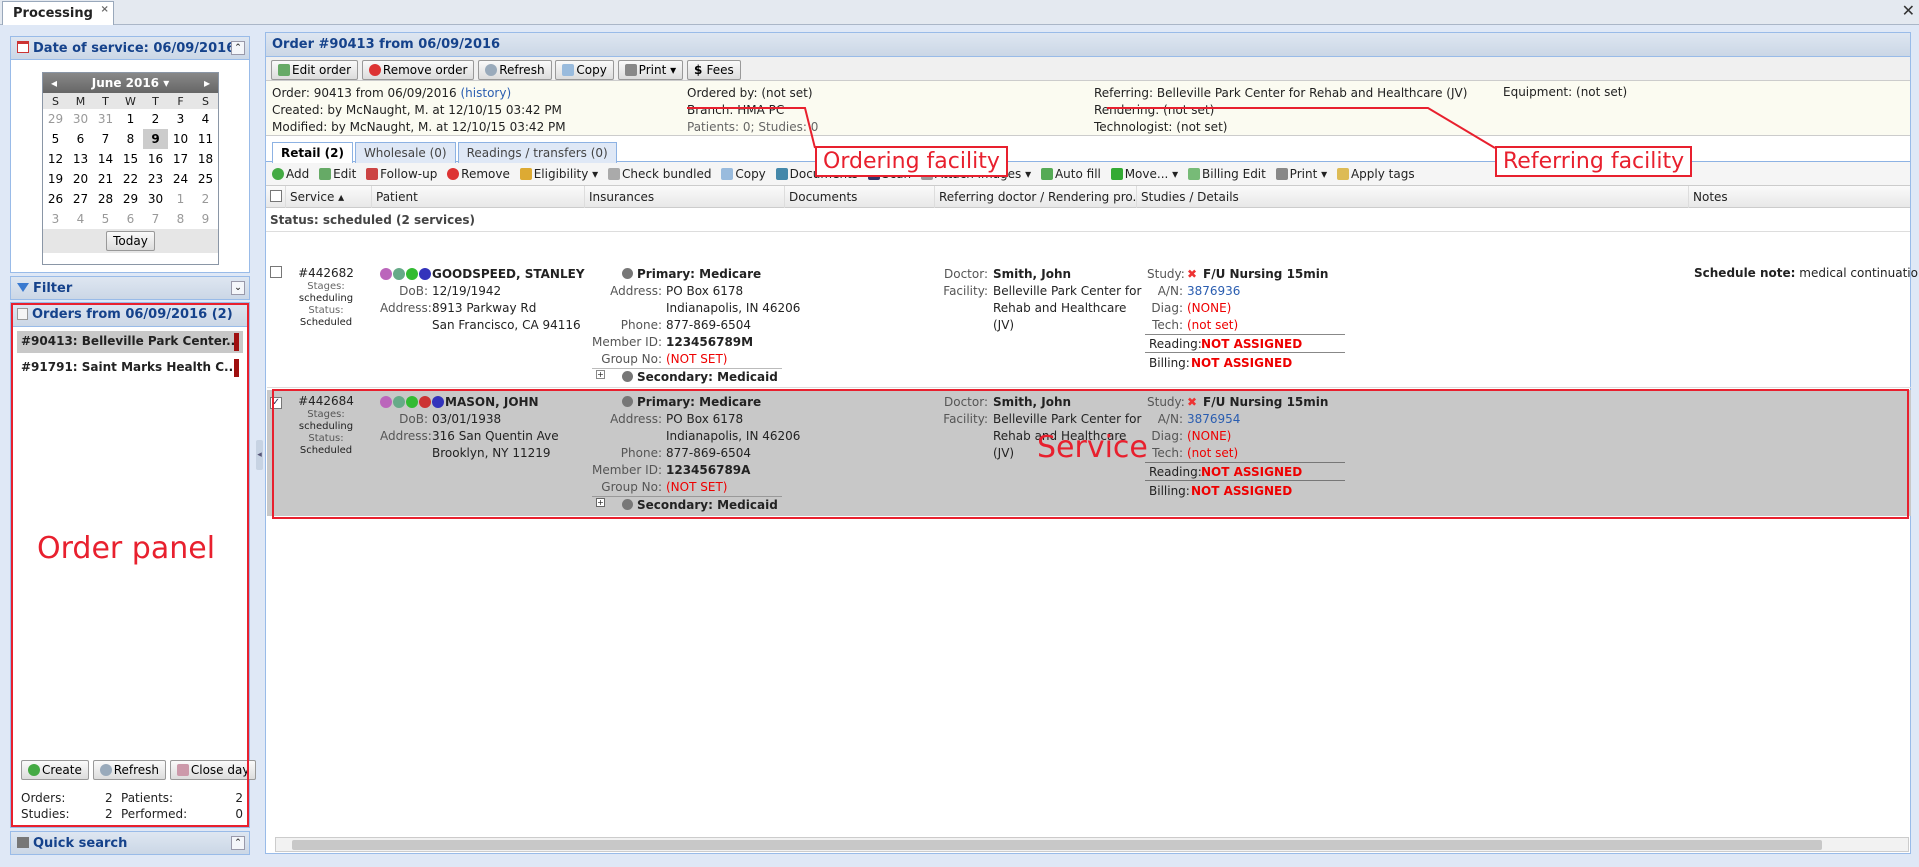 The image size is (1919, 867). Describe the element at coordinates (911, 161) in the screenshot. I see `ordering-facility-annotation: Ordering facility` at that location.